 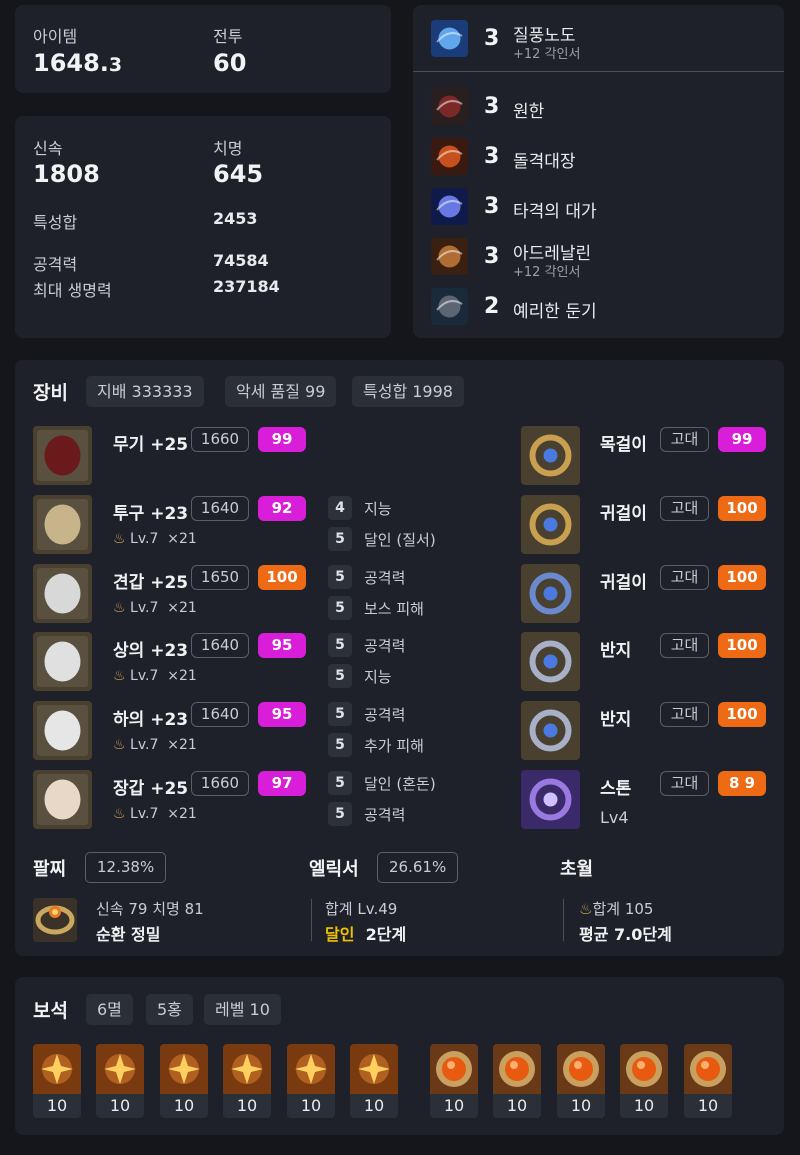 What do you see at coordinates (55, 222) in the screenshot?
I see `trait-sum-label: 특성합` at bounding box center [55, 222].